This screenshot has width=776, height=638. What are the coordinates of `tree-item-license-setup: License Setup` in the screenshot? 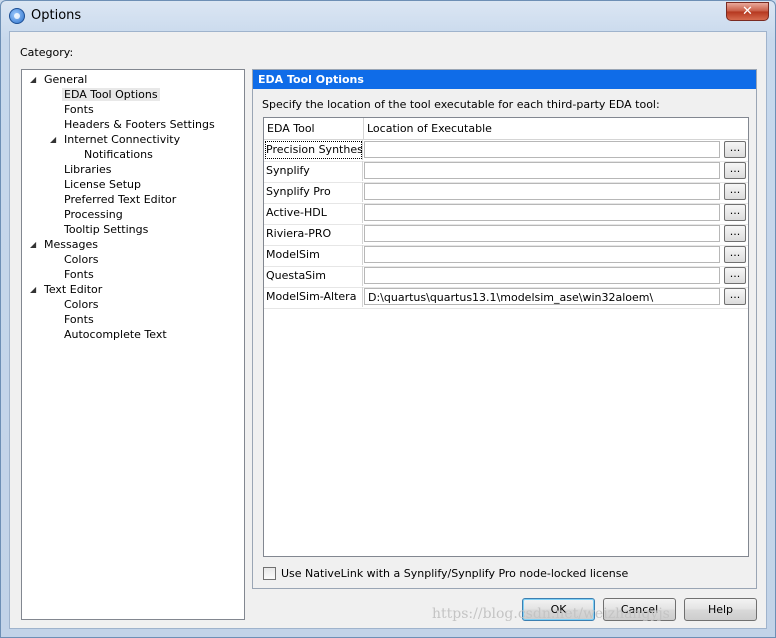 It's located at (102, 184).